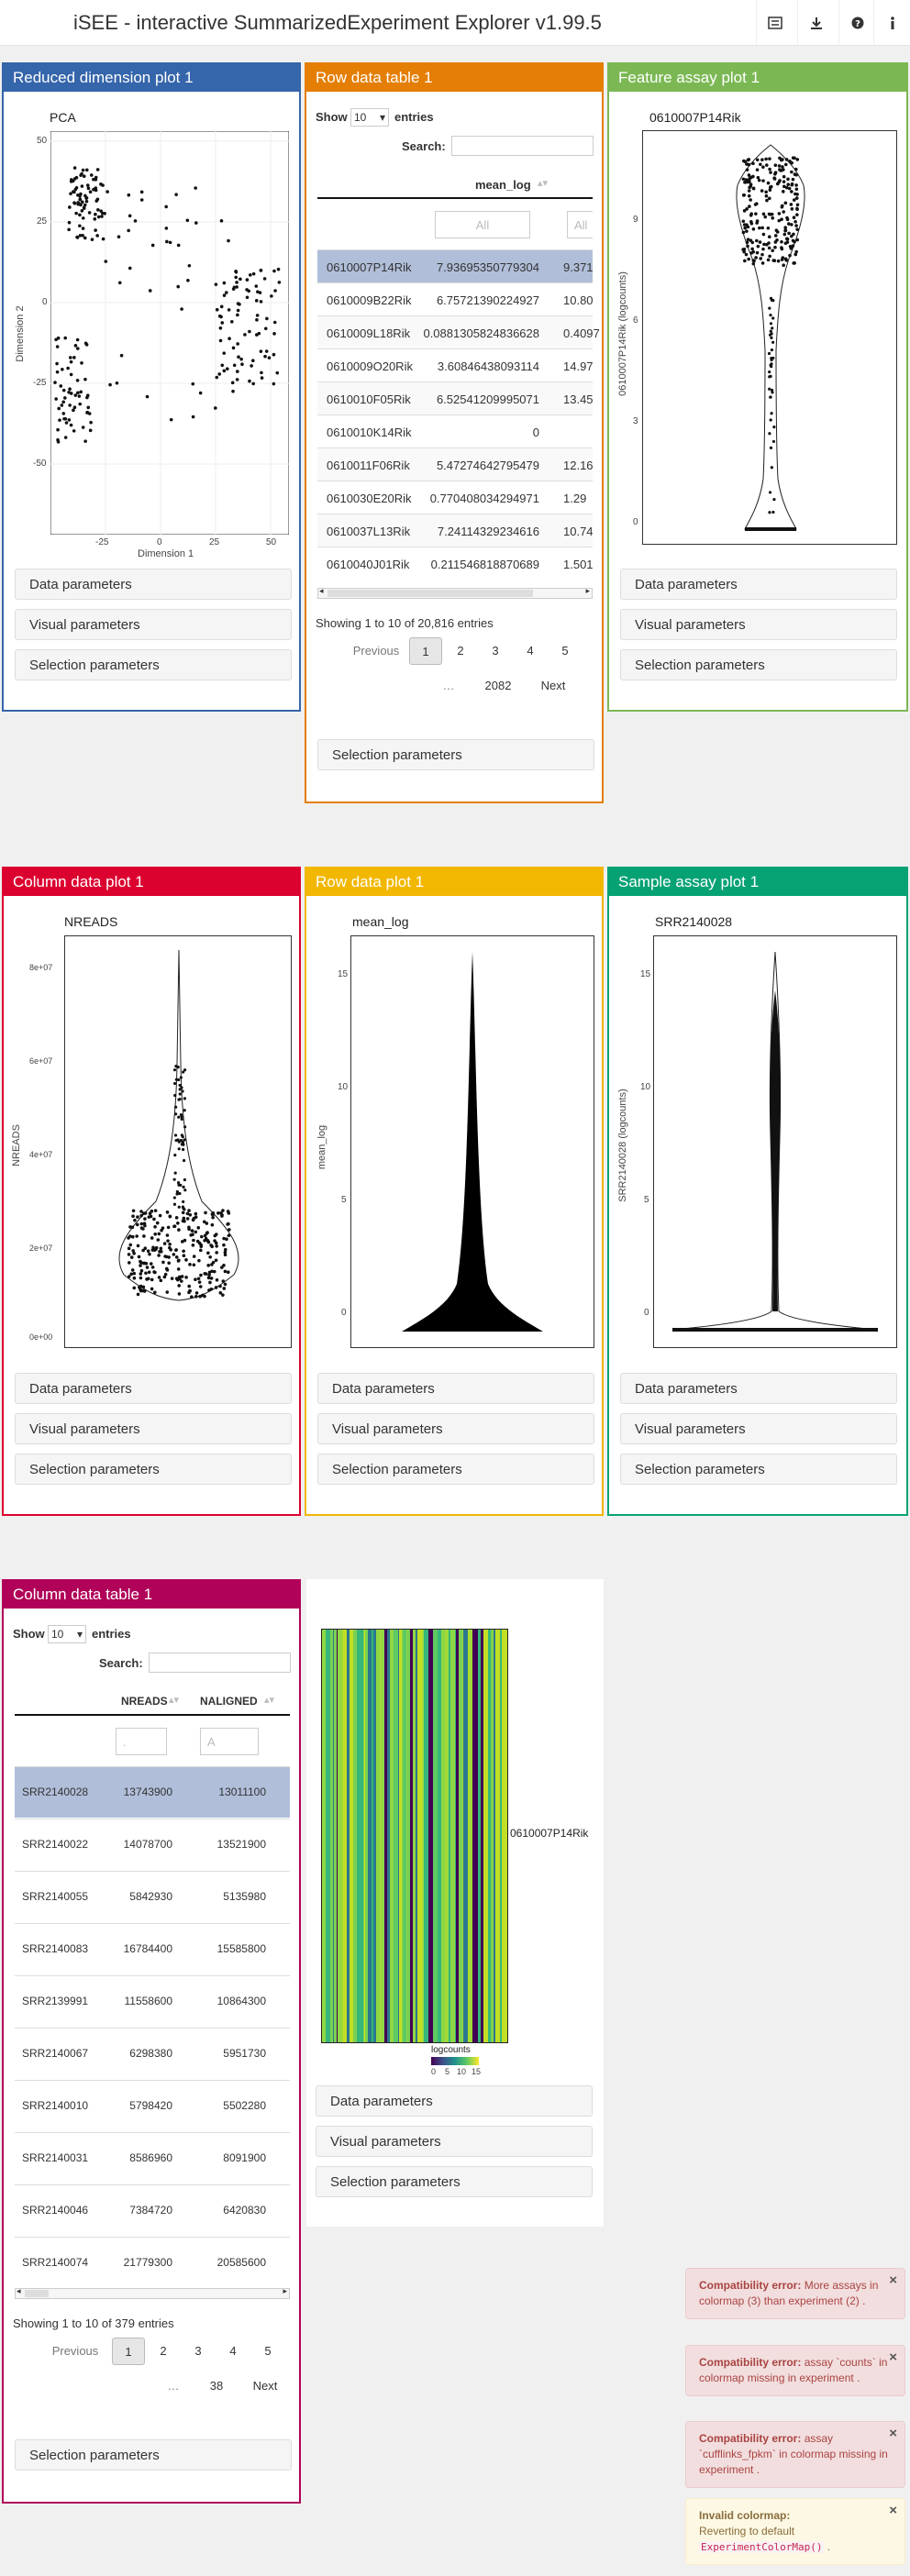 The height and width of the screenshot is (2576, 910). What do you see at coordinates (144, 1701) in the screenshot?
I see `column-header-nreads: NREADS` at bounding box center [144, 1701].